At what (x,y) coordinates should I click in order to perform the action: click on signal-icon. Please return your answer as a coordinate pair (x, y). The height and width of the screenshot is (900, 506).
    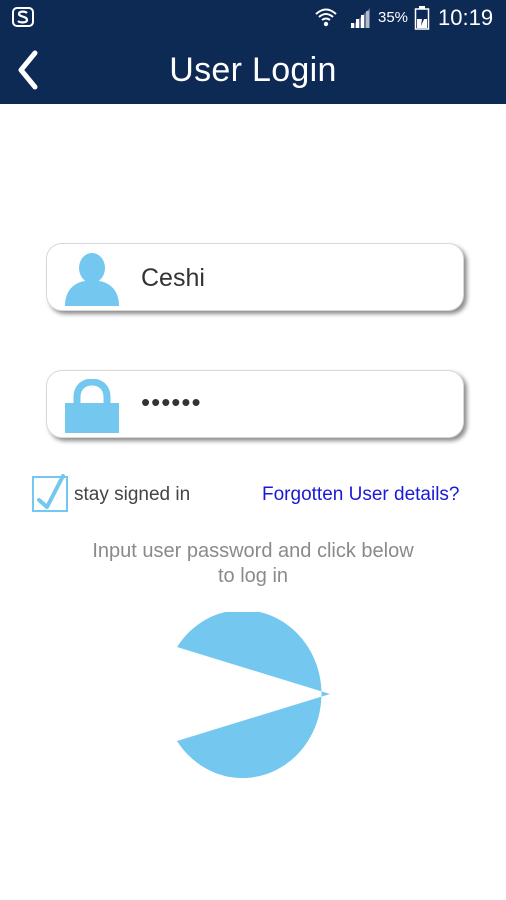
    Looking at the image, I should click on (360, 18).